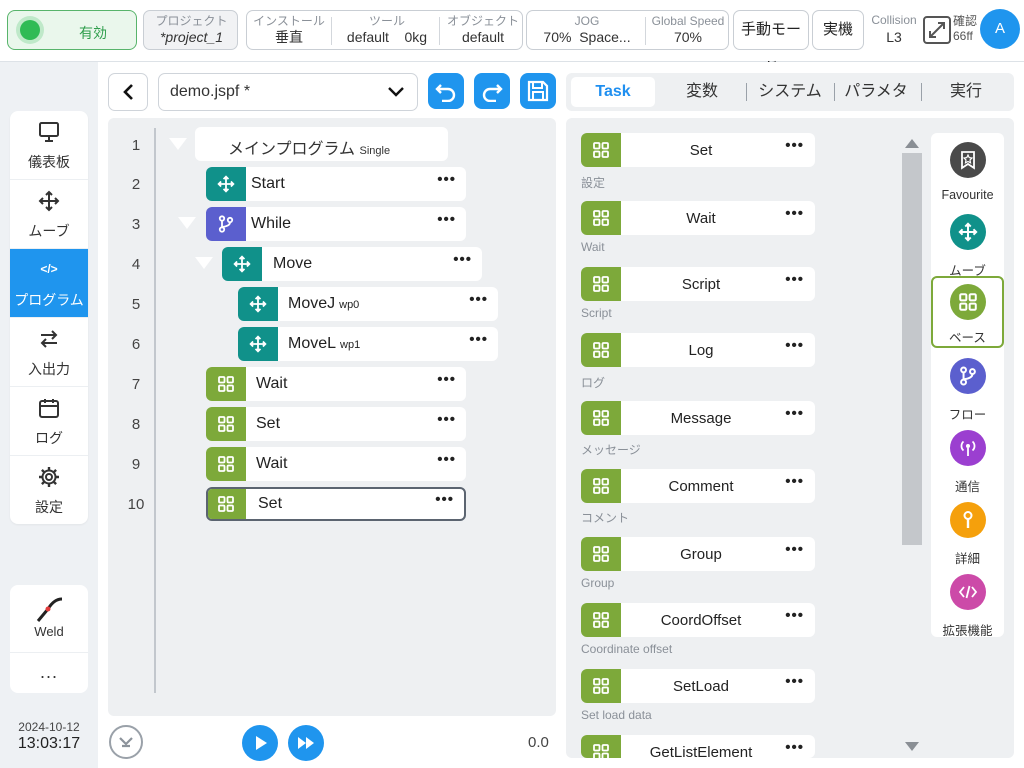 This screenshot has width=1024, height=768. I want to click on tree-node-set-selected: Set •••, so click(336, 504).